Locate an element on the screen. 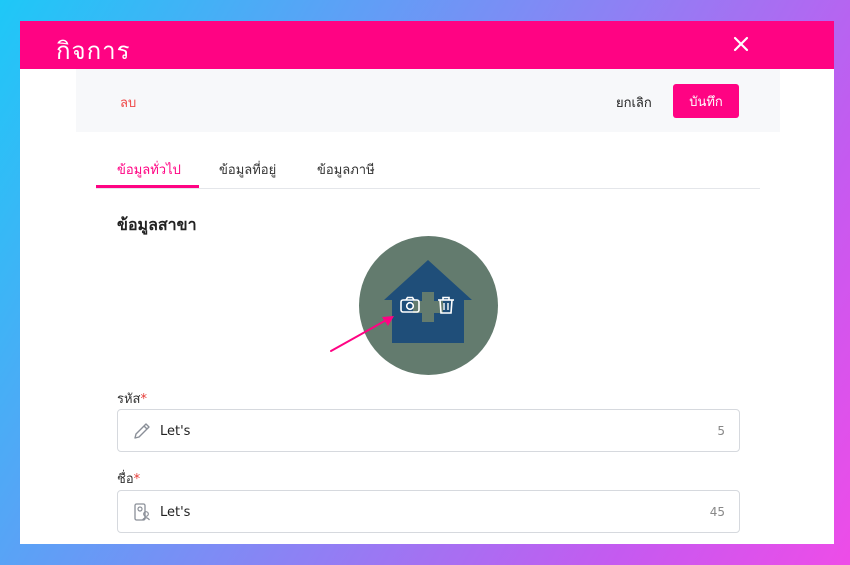 Image resolution: width=850 pixels, height=565 pixels. modal-title: กิจการ is located at coordinates (93, 51).